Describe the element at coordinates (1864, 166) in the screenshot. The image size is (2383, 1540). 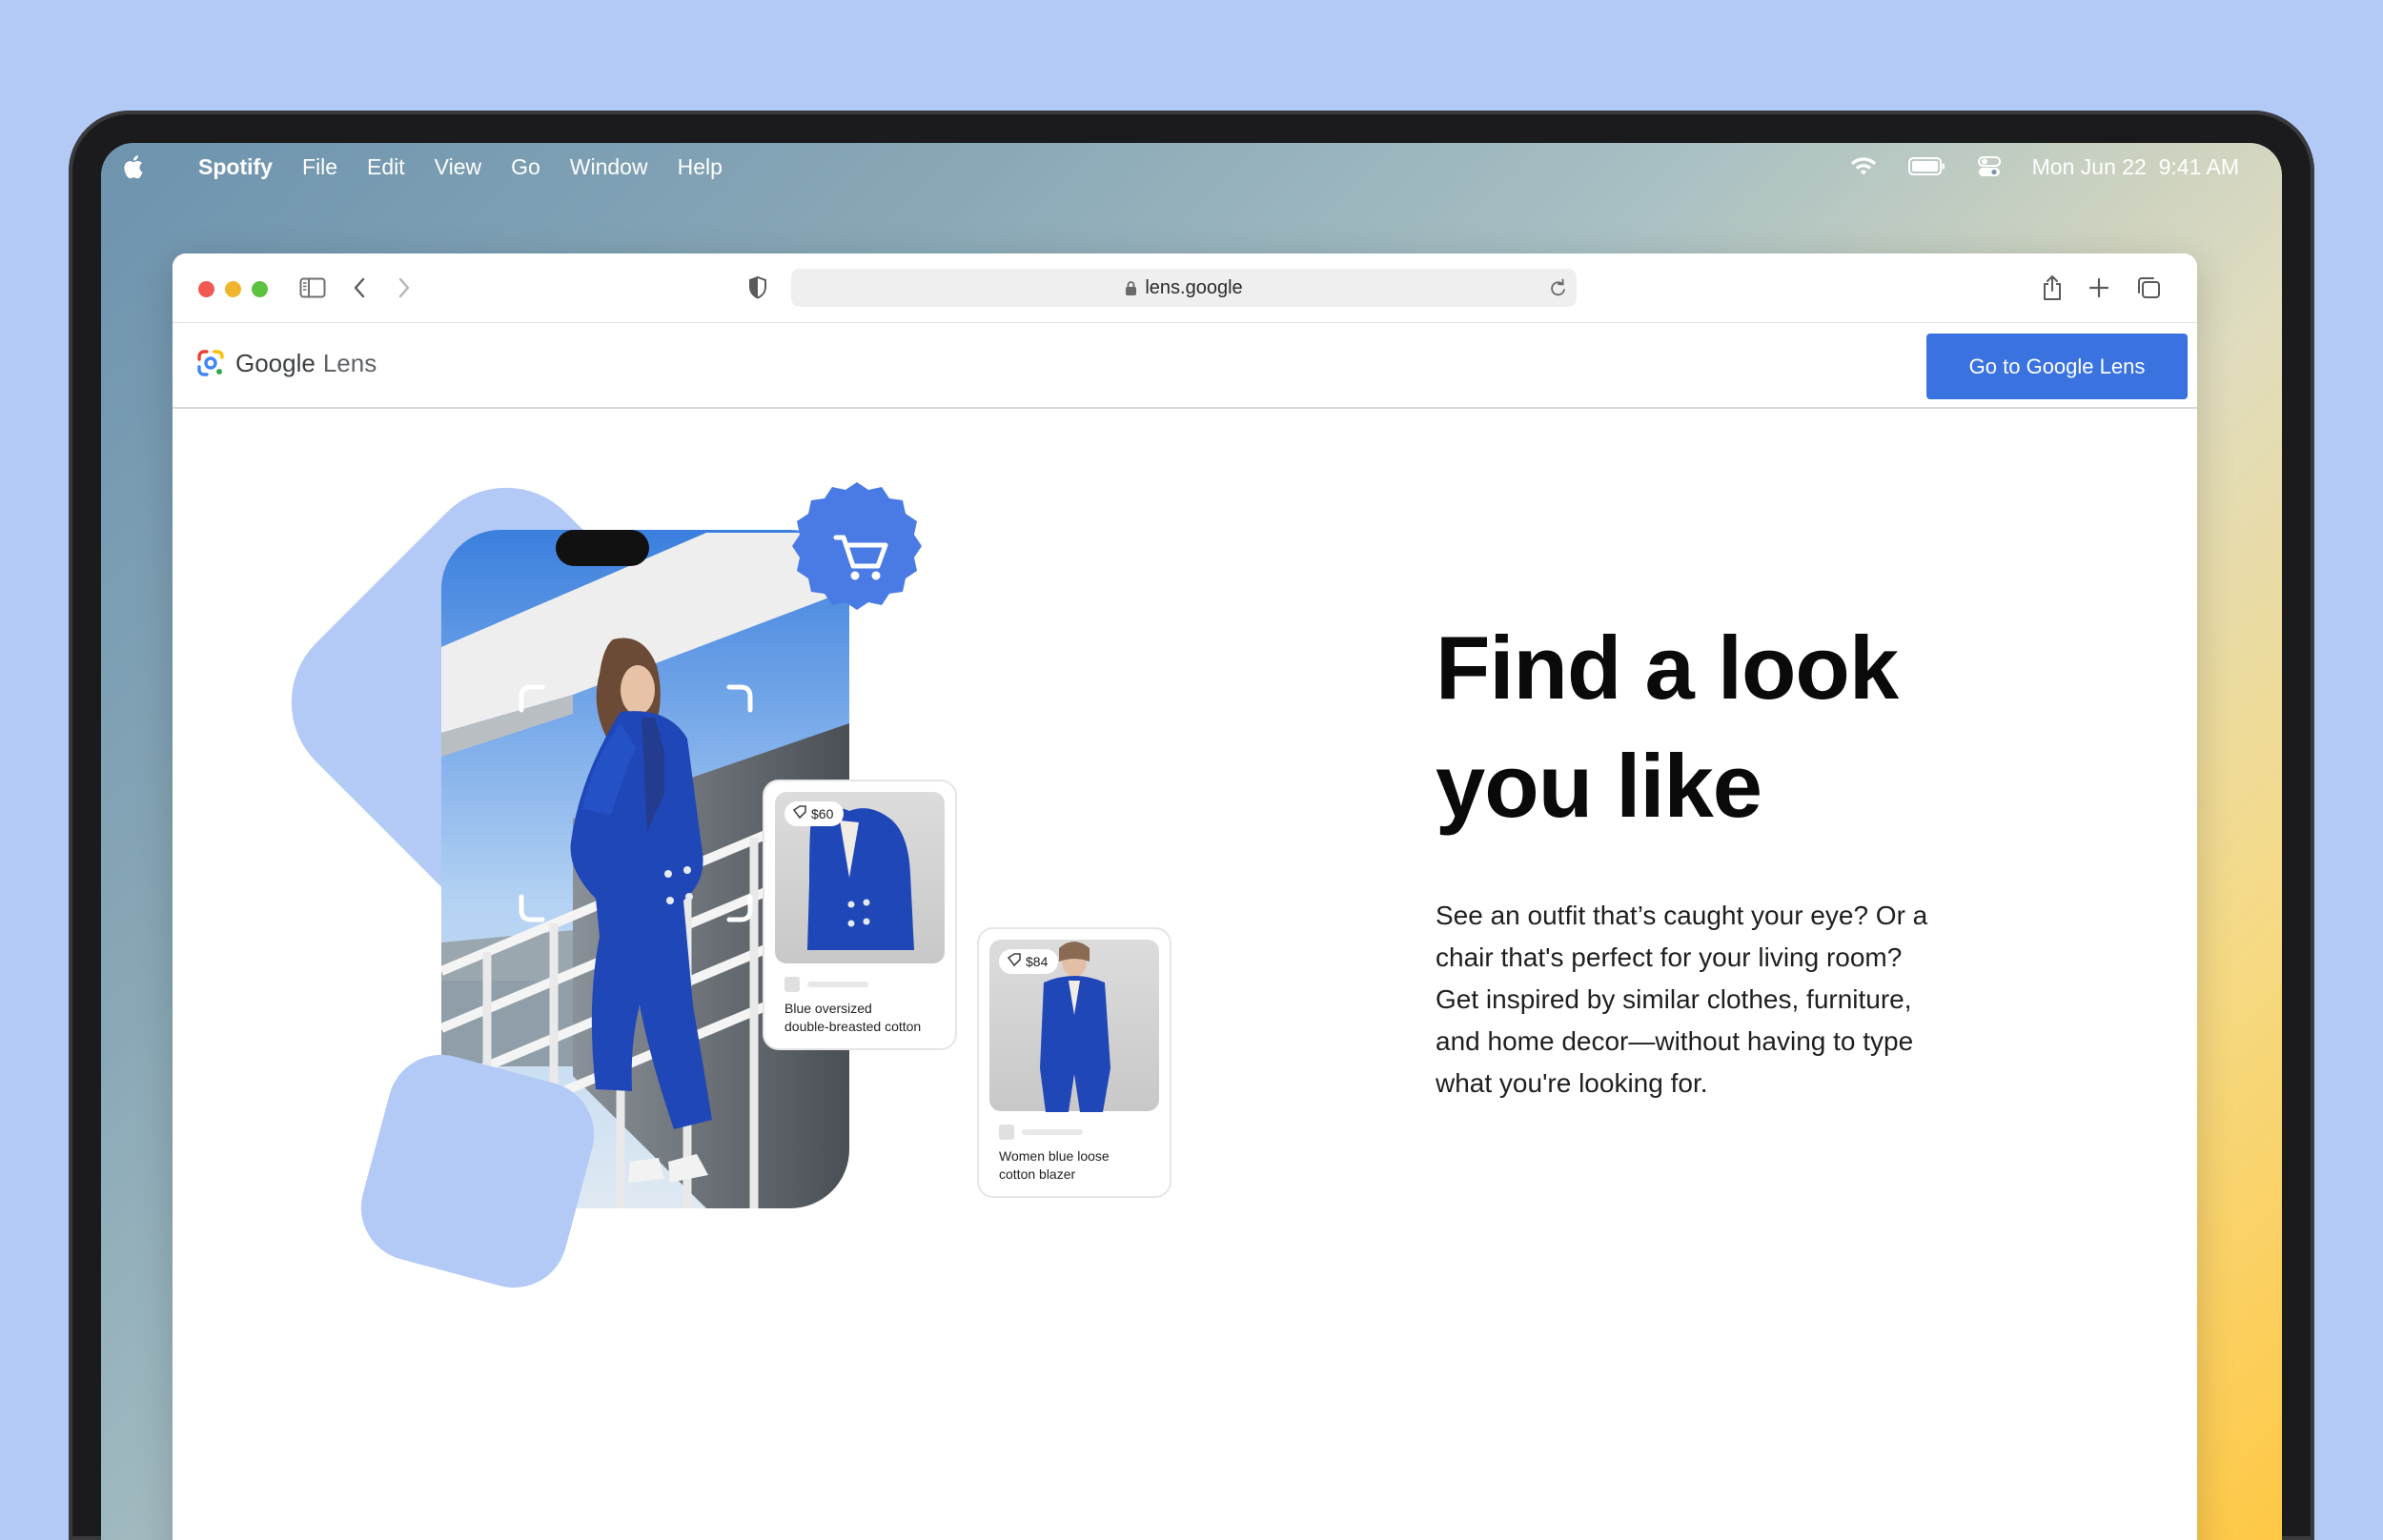
I see `wifi-icon` at that location.